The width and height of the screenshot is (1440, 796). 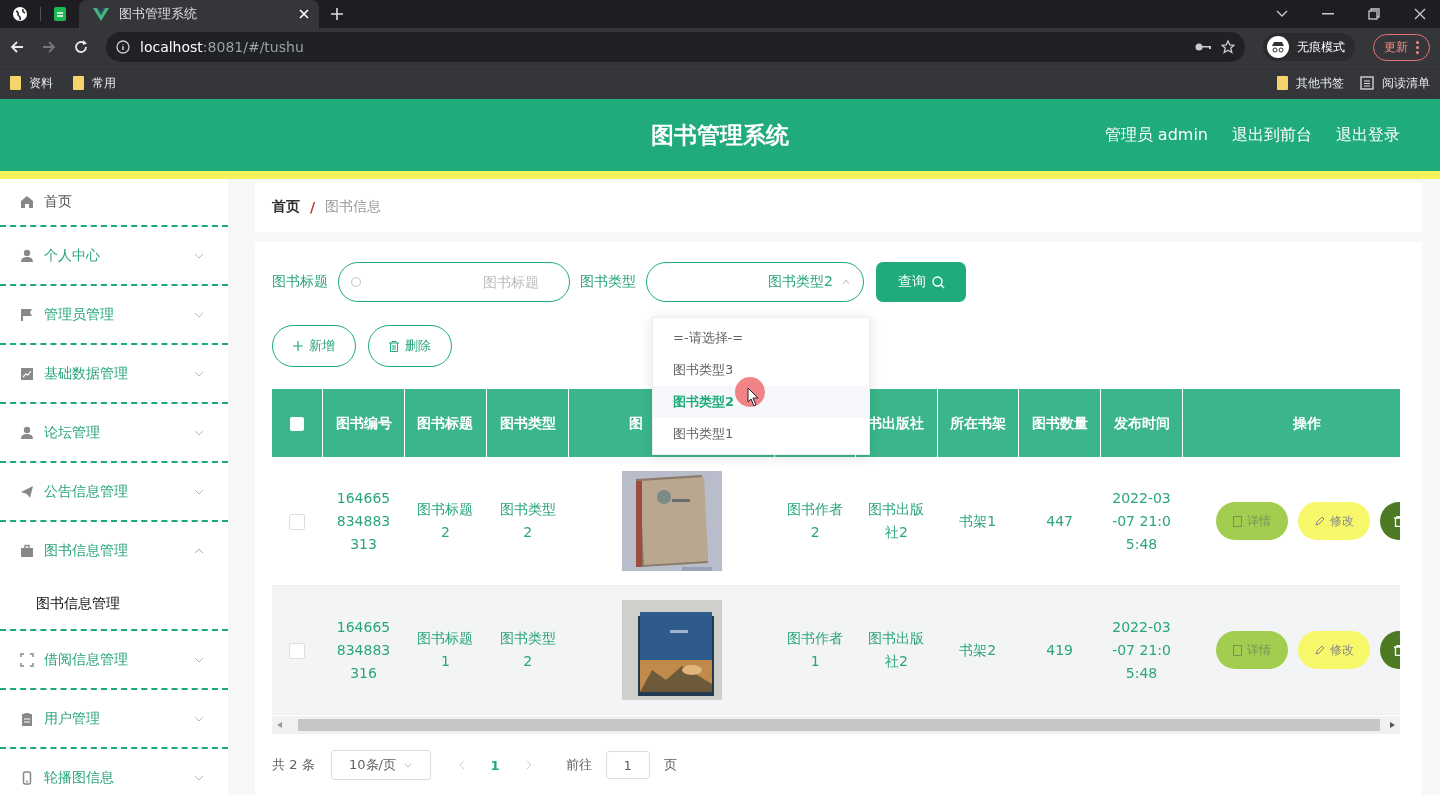 I want to click on reload-icon, so click(x=81, y=47).